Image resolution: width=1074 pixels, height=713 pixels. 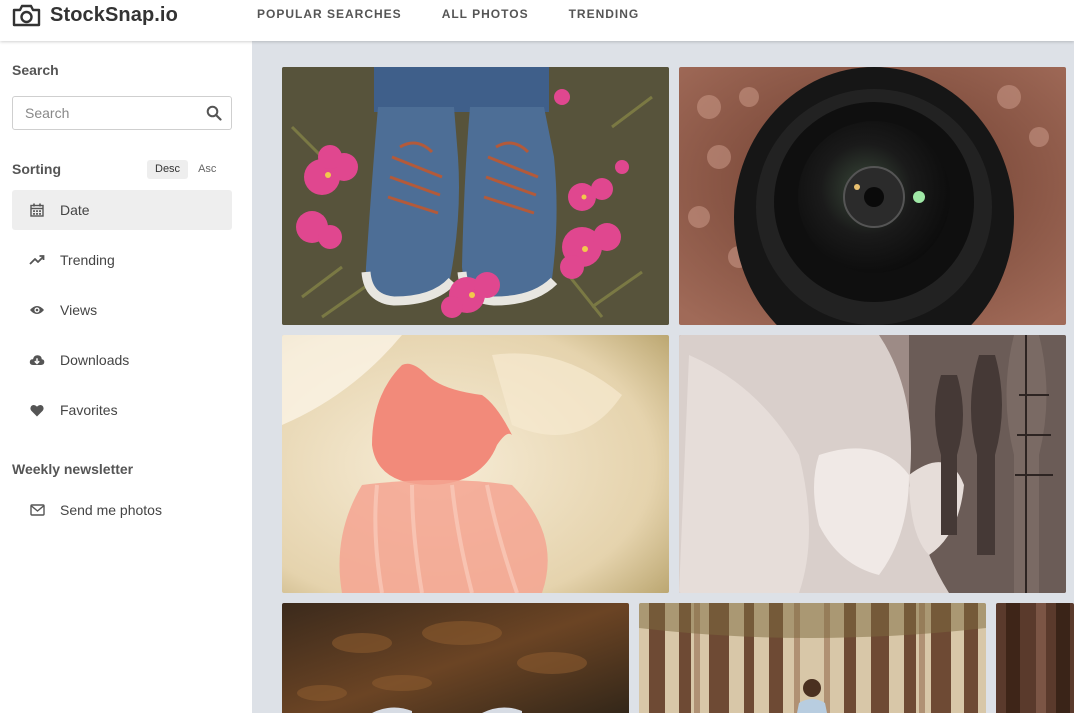 I want to click on nav-trending: TRENDING, so click(x=604, y=14).